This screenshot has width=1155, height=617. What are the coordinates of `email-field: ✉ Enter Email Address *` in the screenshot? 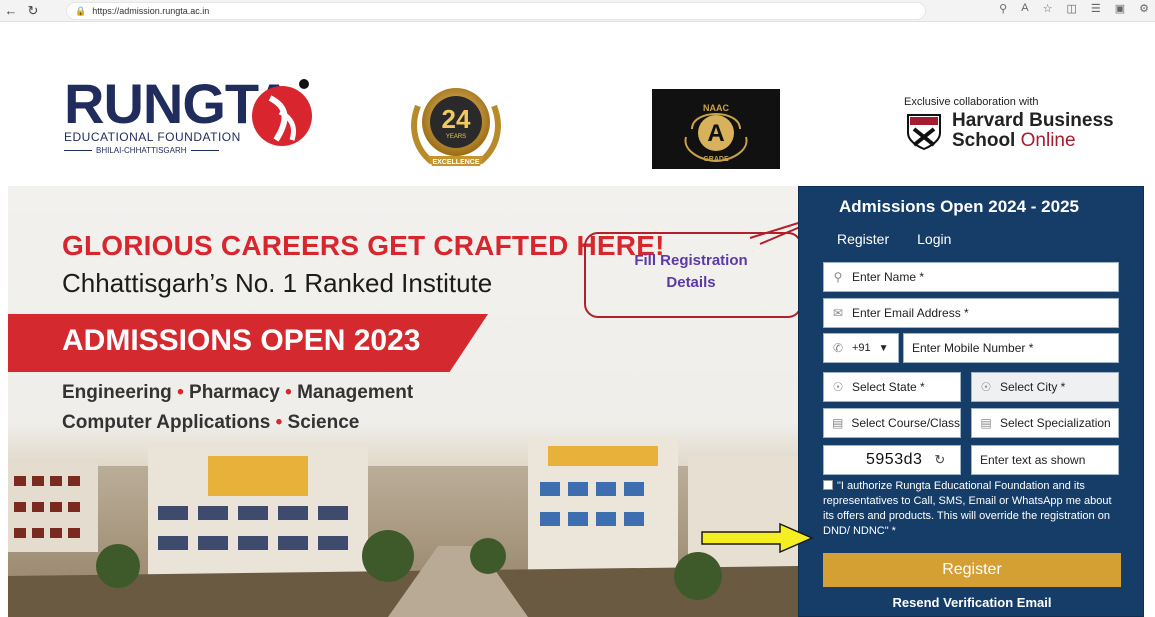 It's located at (971, 313).